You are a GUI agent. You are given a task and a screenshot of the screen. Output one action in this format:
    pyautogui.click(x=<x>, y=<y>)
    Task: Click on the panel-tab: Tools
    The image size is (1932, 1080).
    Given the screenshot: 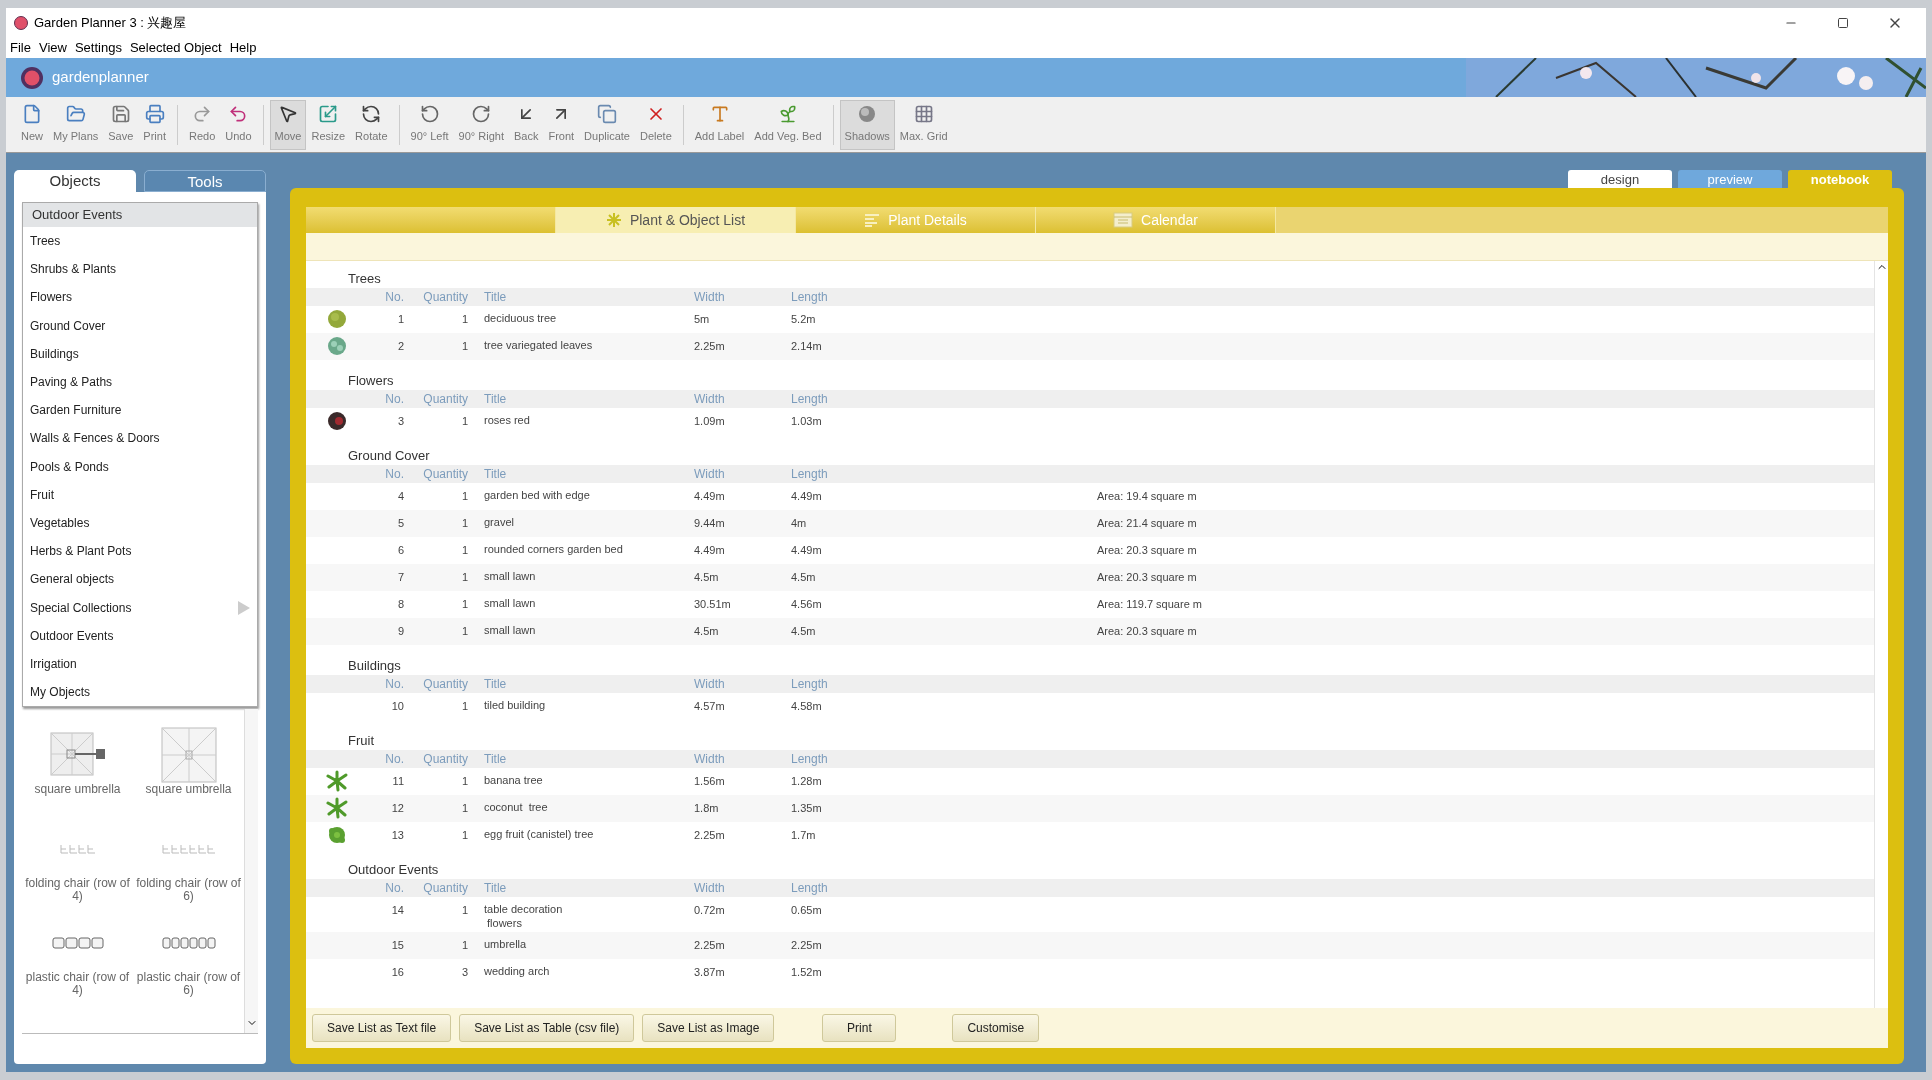 What is the action you would take?
    pyautogui.click(x=205, y=181)
    